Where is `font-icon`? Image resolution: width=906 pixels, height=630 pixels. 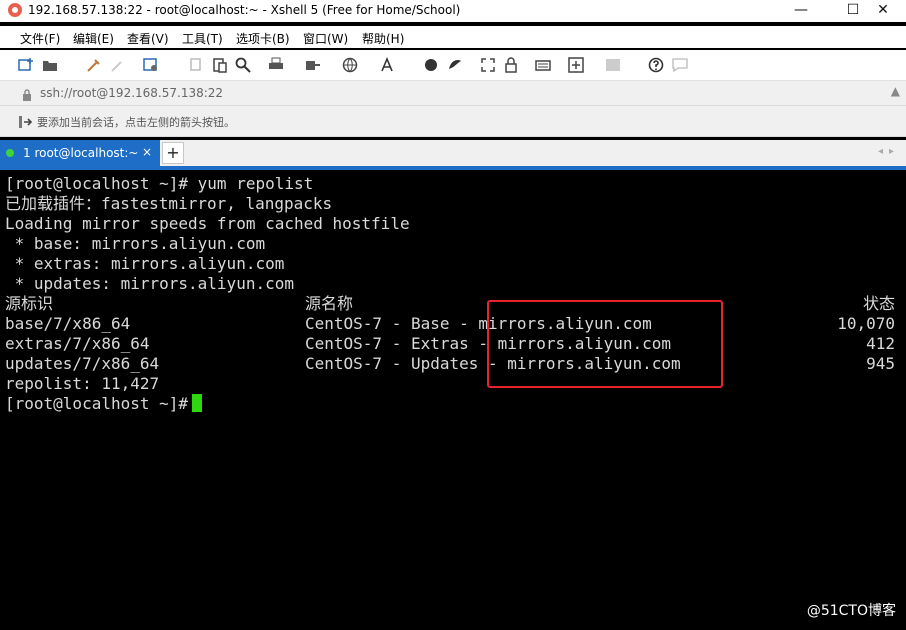
font-icon is located at coordinates (388, 65).